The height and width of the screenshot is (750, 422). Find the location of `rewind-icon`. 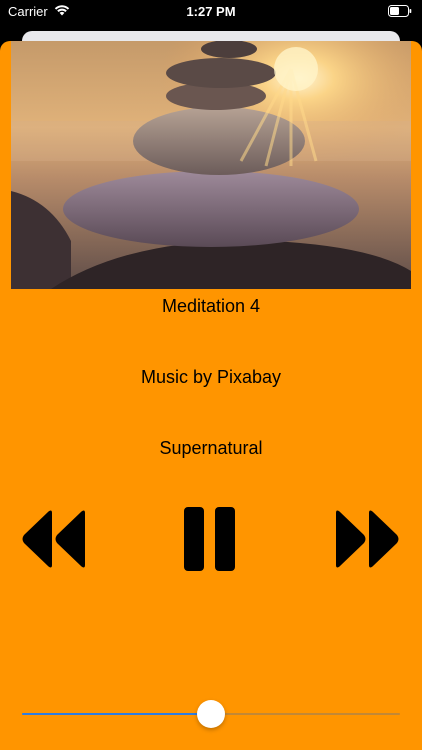

rewind-icon is located at coordinates (54, 542).